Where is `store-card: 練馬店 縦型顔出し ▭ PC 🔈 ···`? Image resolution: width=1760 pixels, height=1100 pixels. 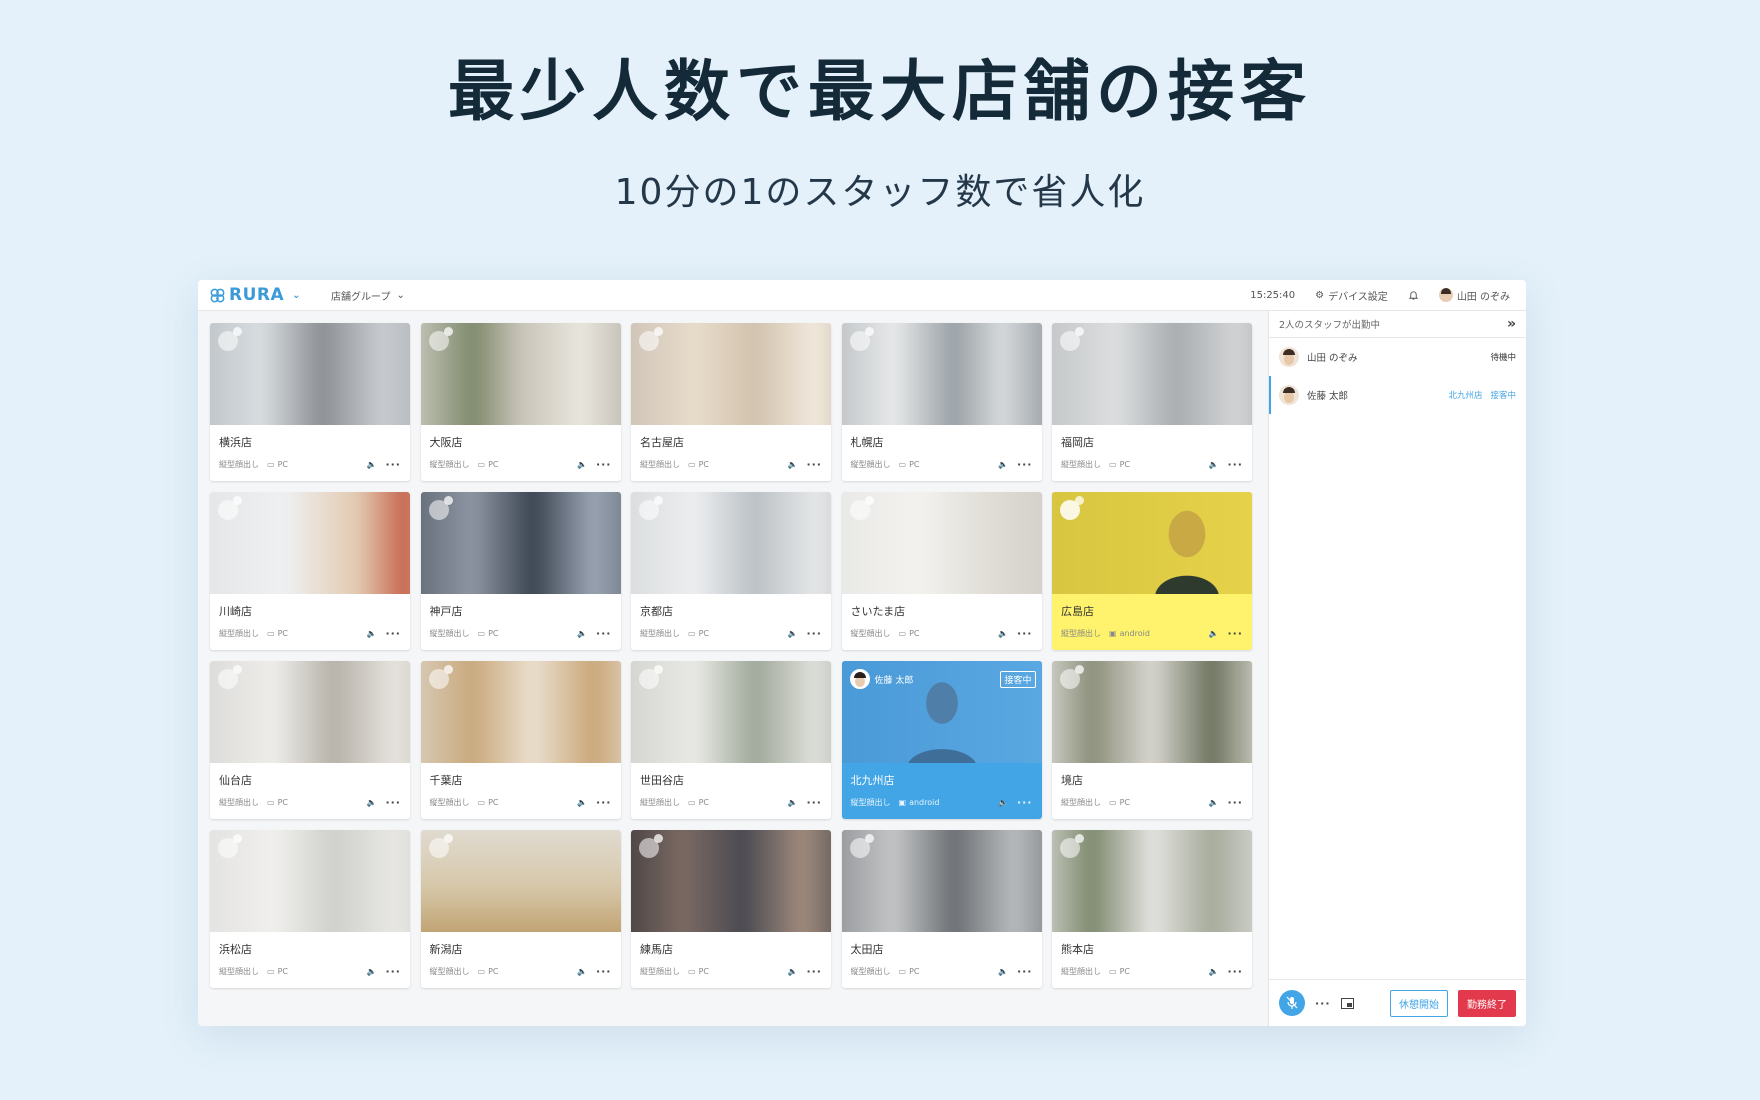
store-card: 練馬店 縦型顔出し ▭ PC 🔈 ··· is located at coordinates (731, 909).